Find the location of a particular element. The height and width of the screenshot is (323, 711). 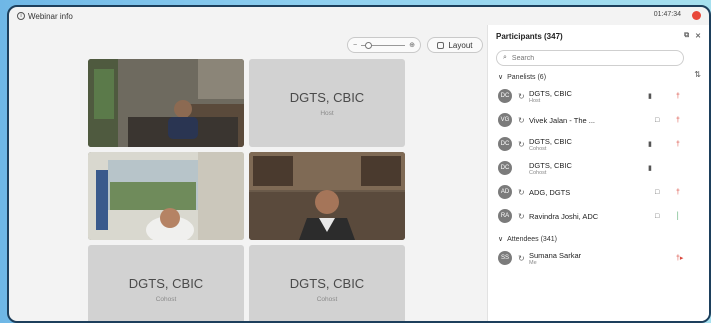

participant-row: DC ↻ DGTS, CBIC Host ▮ † is located at coordinates (598, 96).